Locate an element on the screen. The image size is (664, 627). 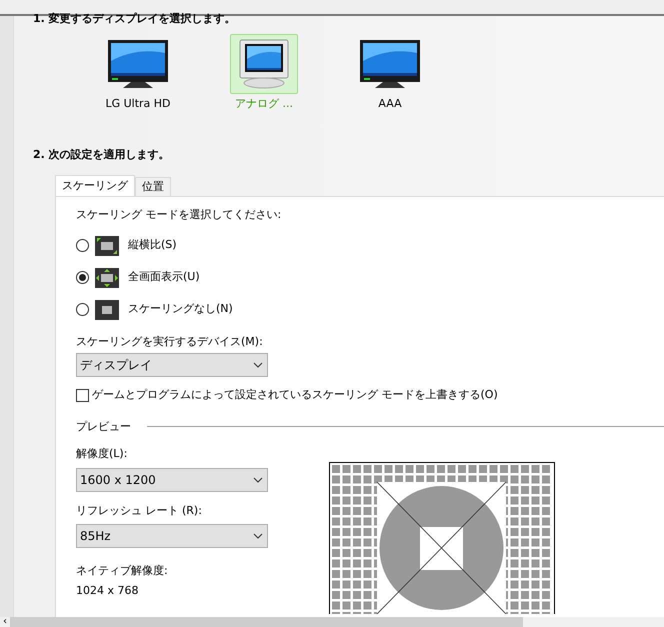
tab: スケーリング is located at coordinates (95, 185).